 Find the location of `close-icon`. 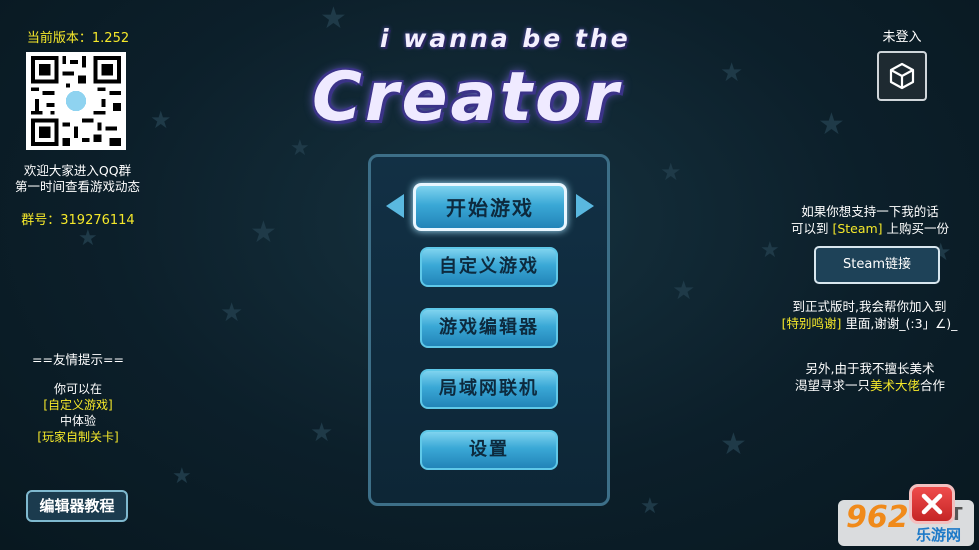

close-icon is located at coordinates (932, 504).